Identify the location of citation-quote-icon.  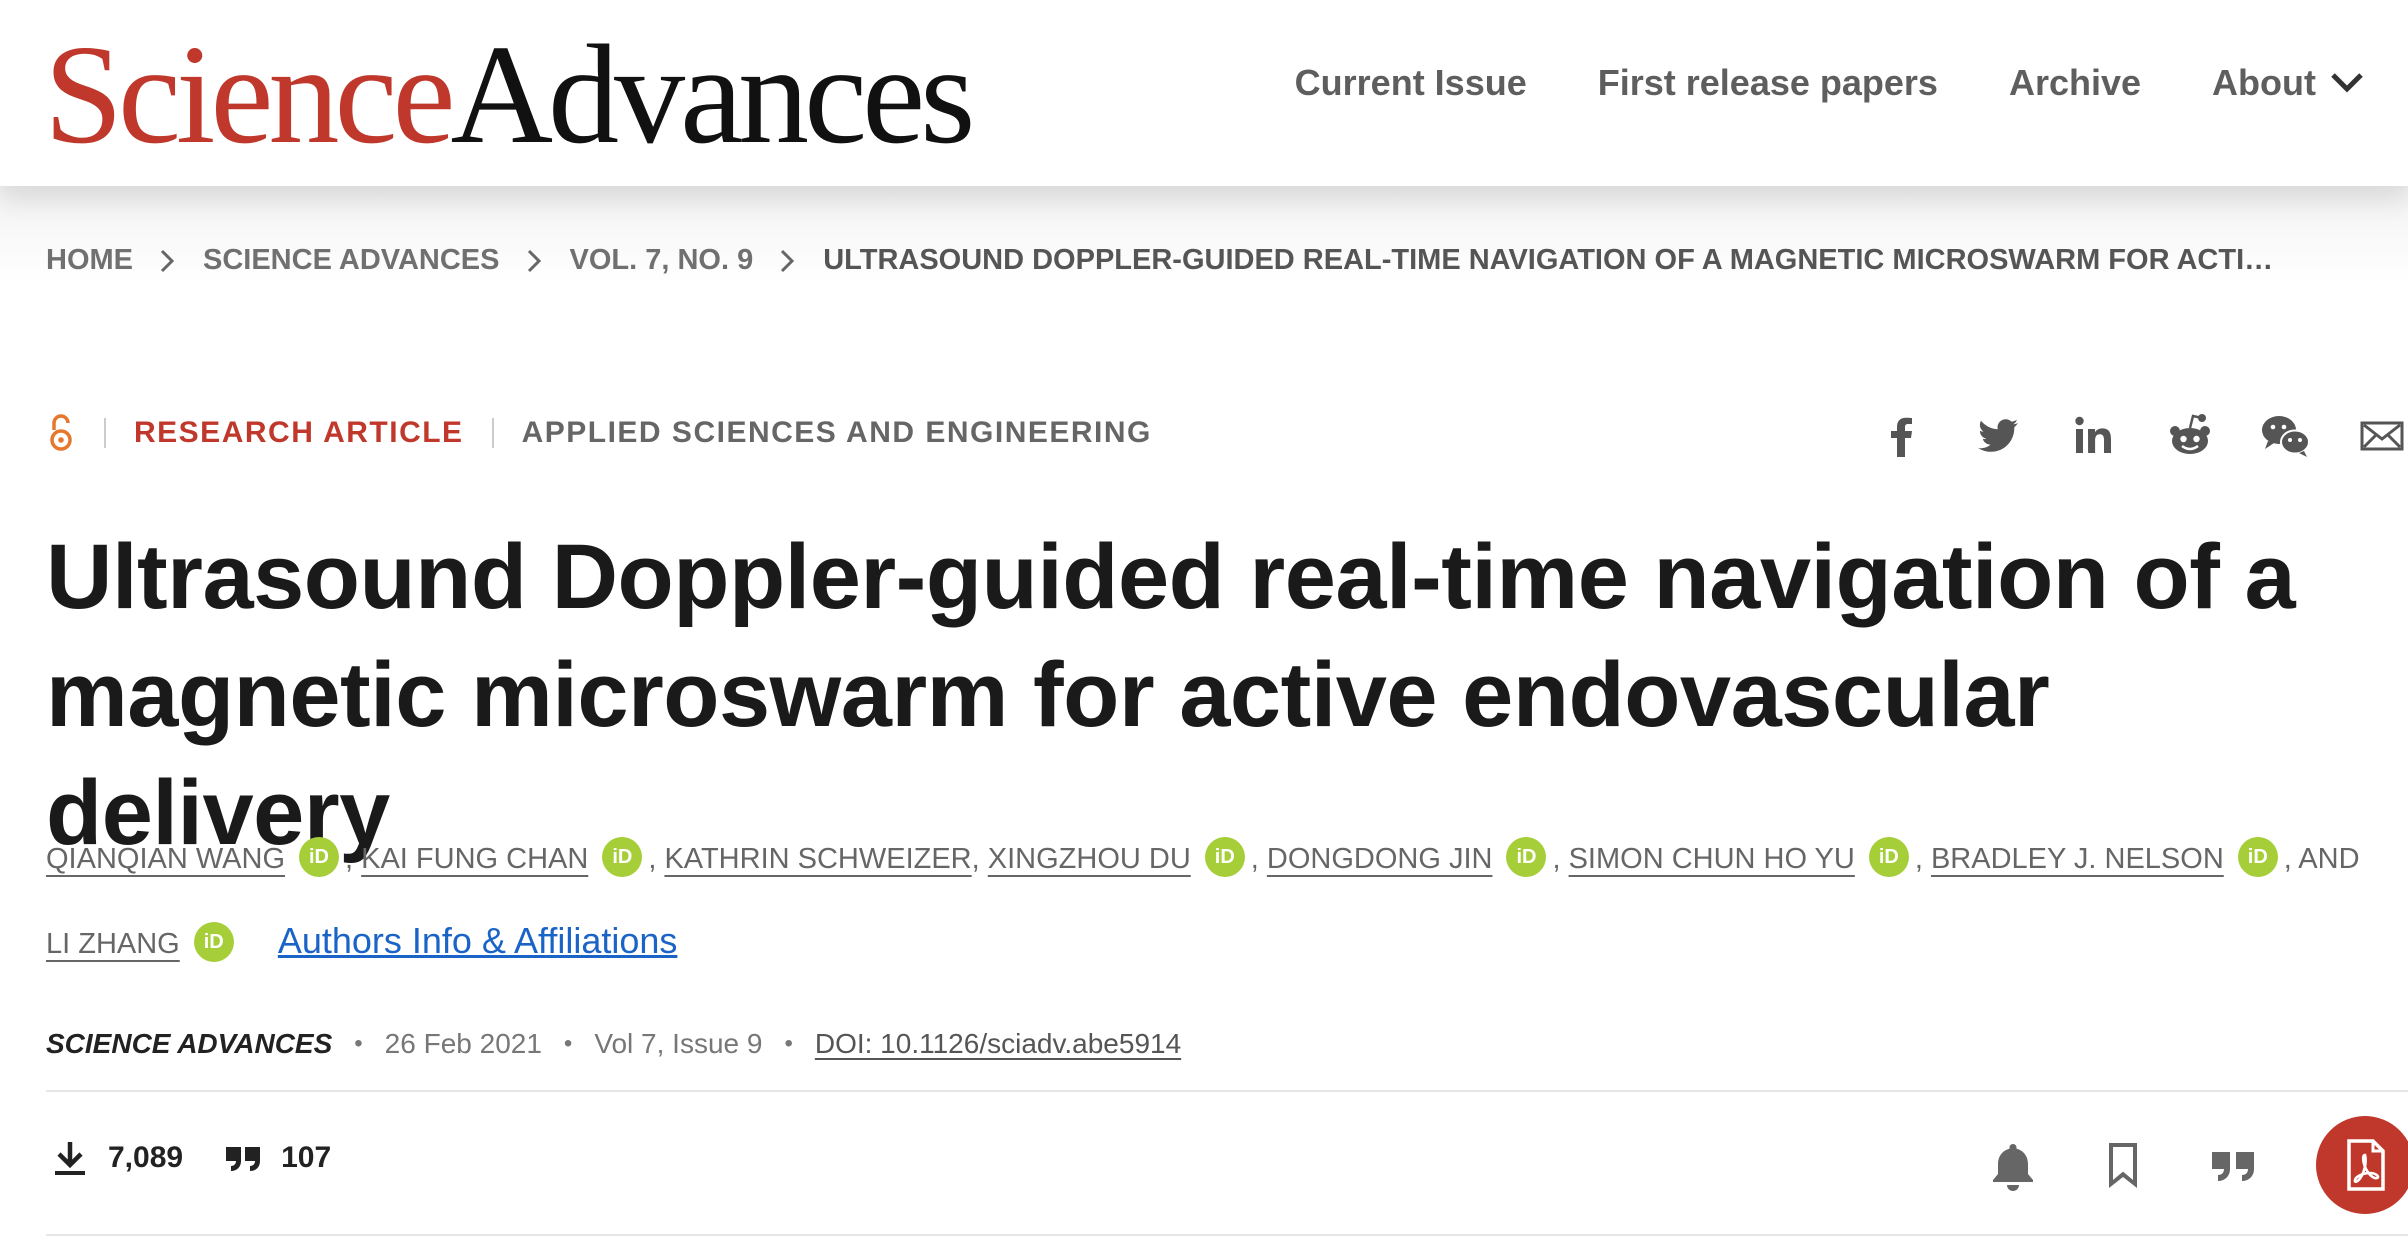
(243, 1159).